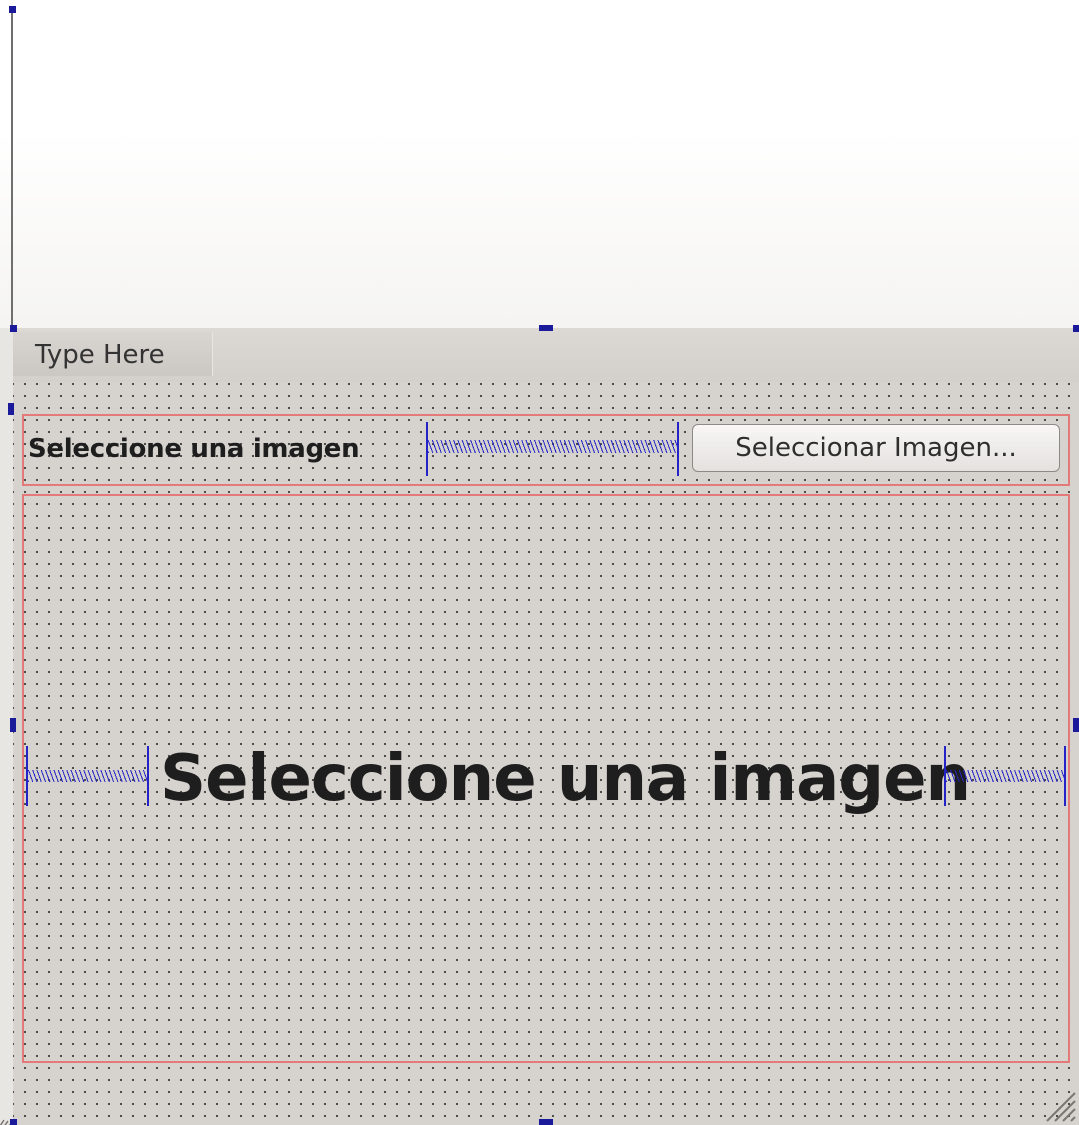 The image size is (1079, 1125). I want to click on right-horizontal-spacer, so click(1005, 776).